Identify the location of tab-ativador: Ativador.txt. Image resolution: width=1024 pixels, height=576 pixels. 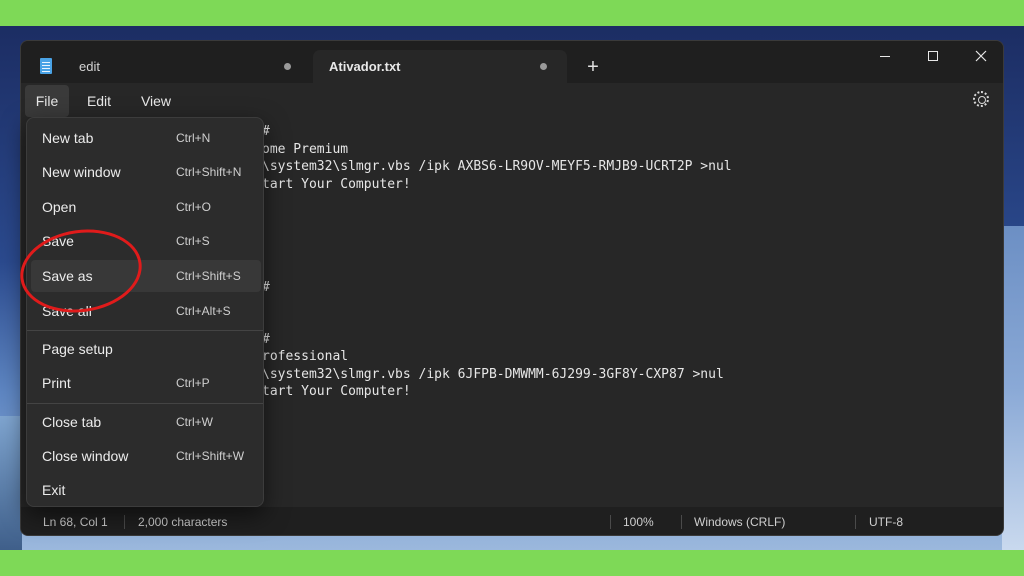
(440, 66).